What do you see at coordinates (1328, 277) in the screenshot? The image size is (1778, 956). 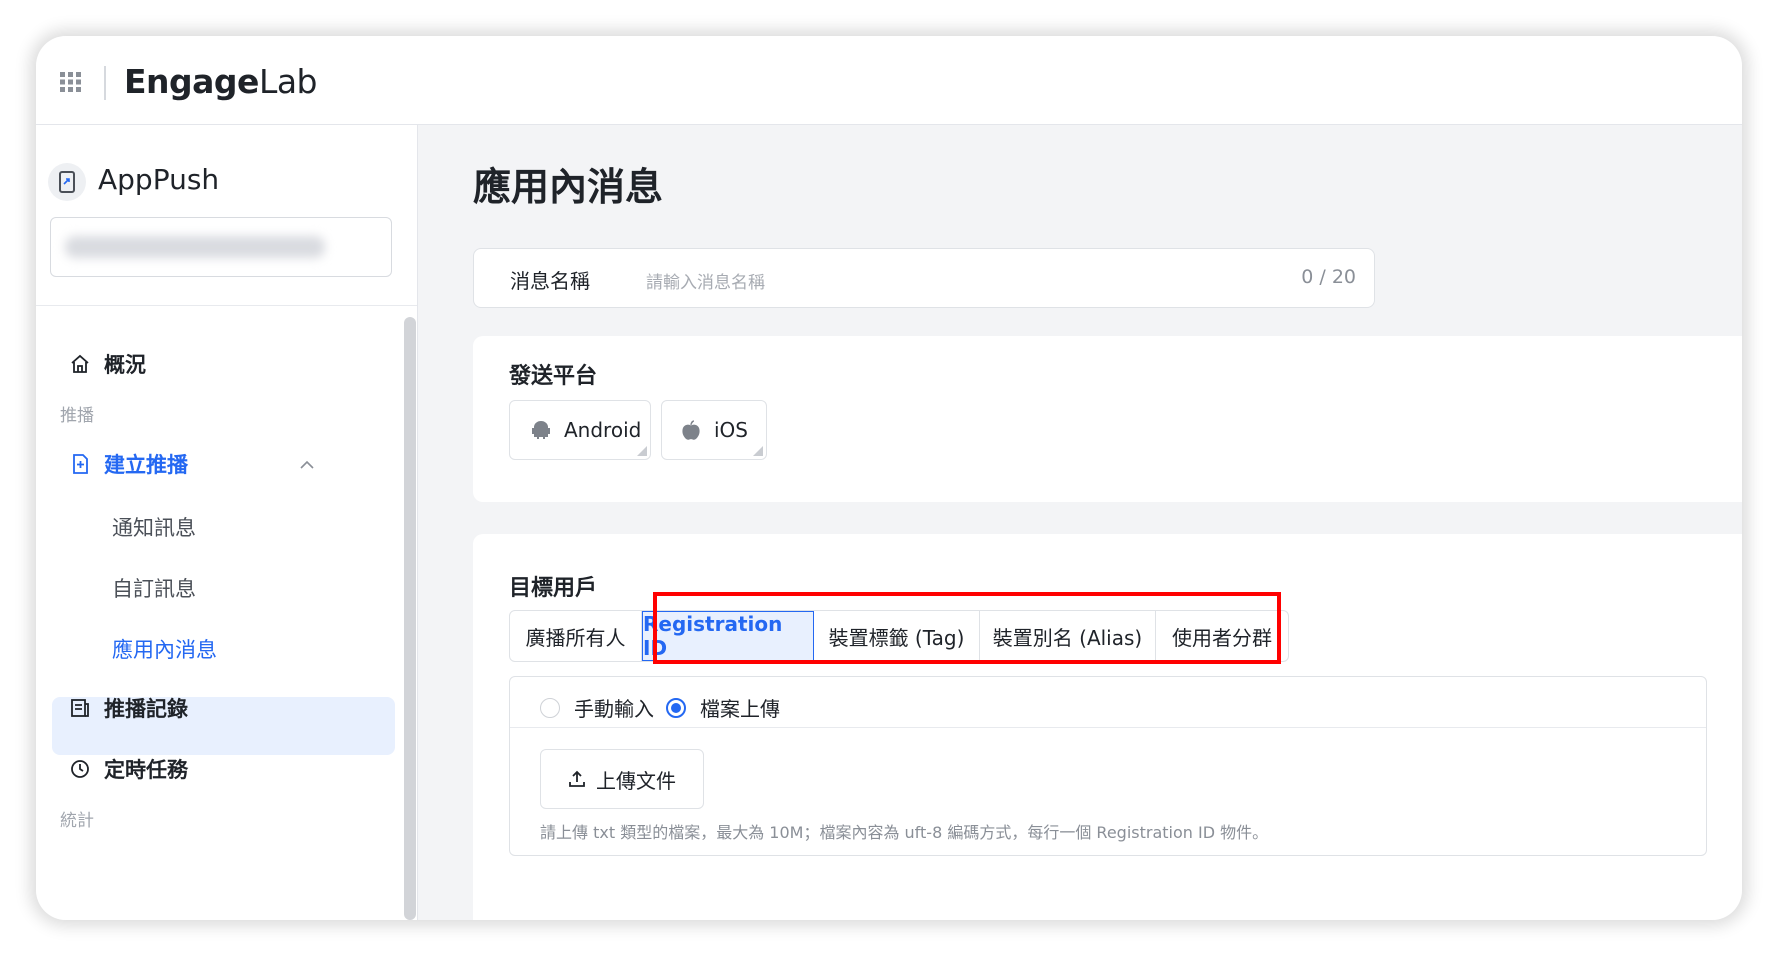 I see `char-counter: 0 / 20` at bounding box center [1328, 277].